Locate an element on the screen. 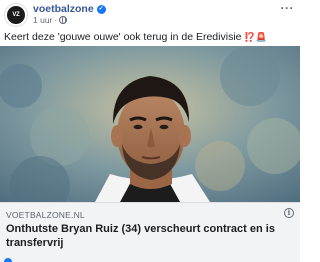  post-meta: 1 uur · is located at coordinates (50, 20).